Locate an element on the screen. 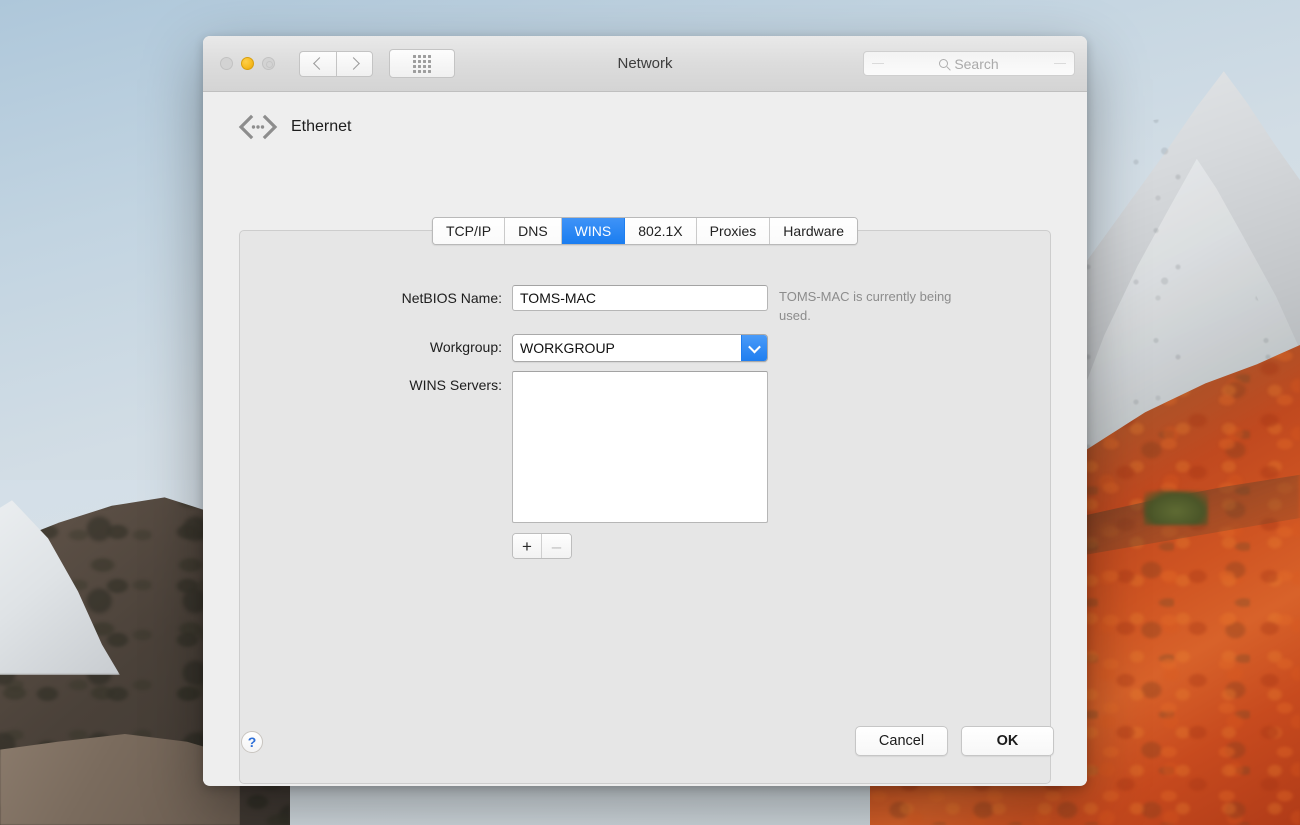 The image size is (1300, 825). chevron-left-icon is located at coordinates (319, 63).